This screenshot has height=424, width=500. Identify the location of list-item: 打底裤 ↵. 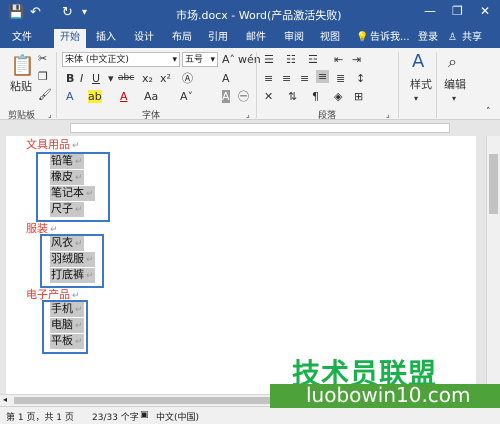
(72, 275).